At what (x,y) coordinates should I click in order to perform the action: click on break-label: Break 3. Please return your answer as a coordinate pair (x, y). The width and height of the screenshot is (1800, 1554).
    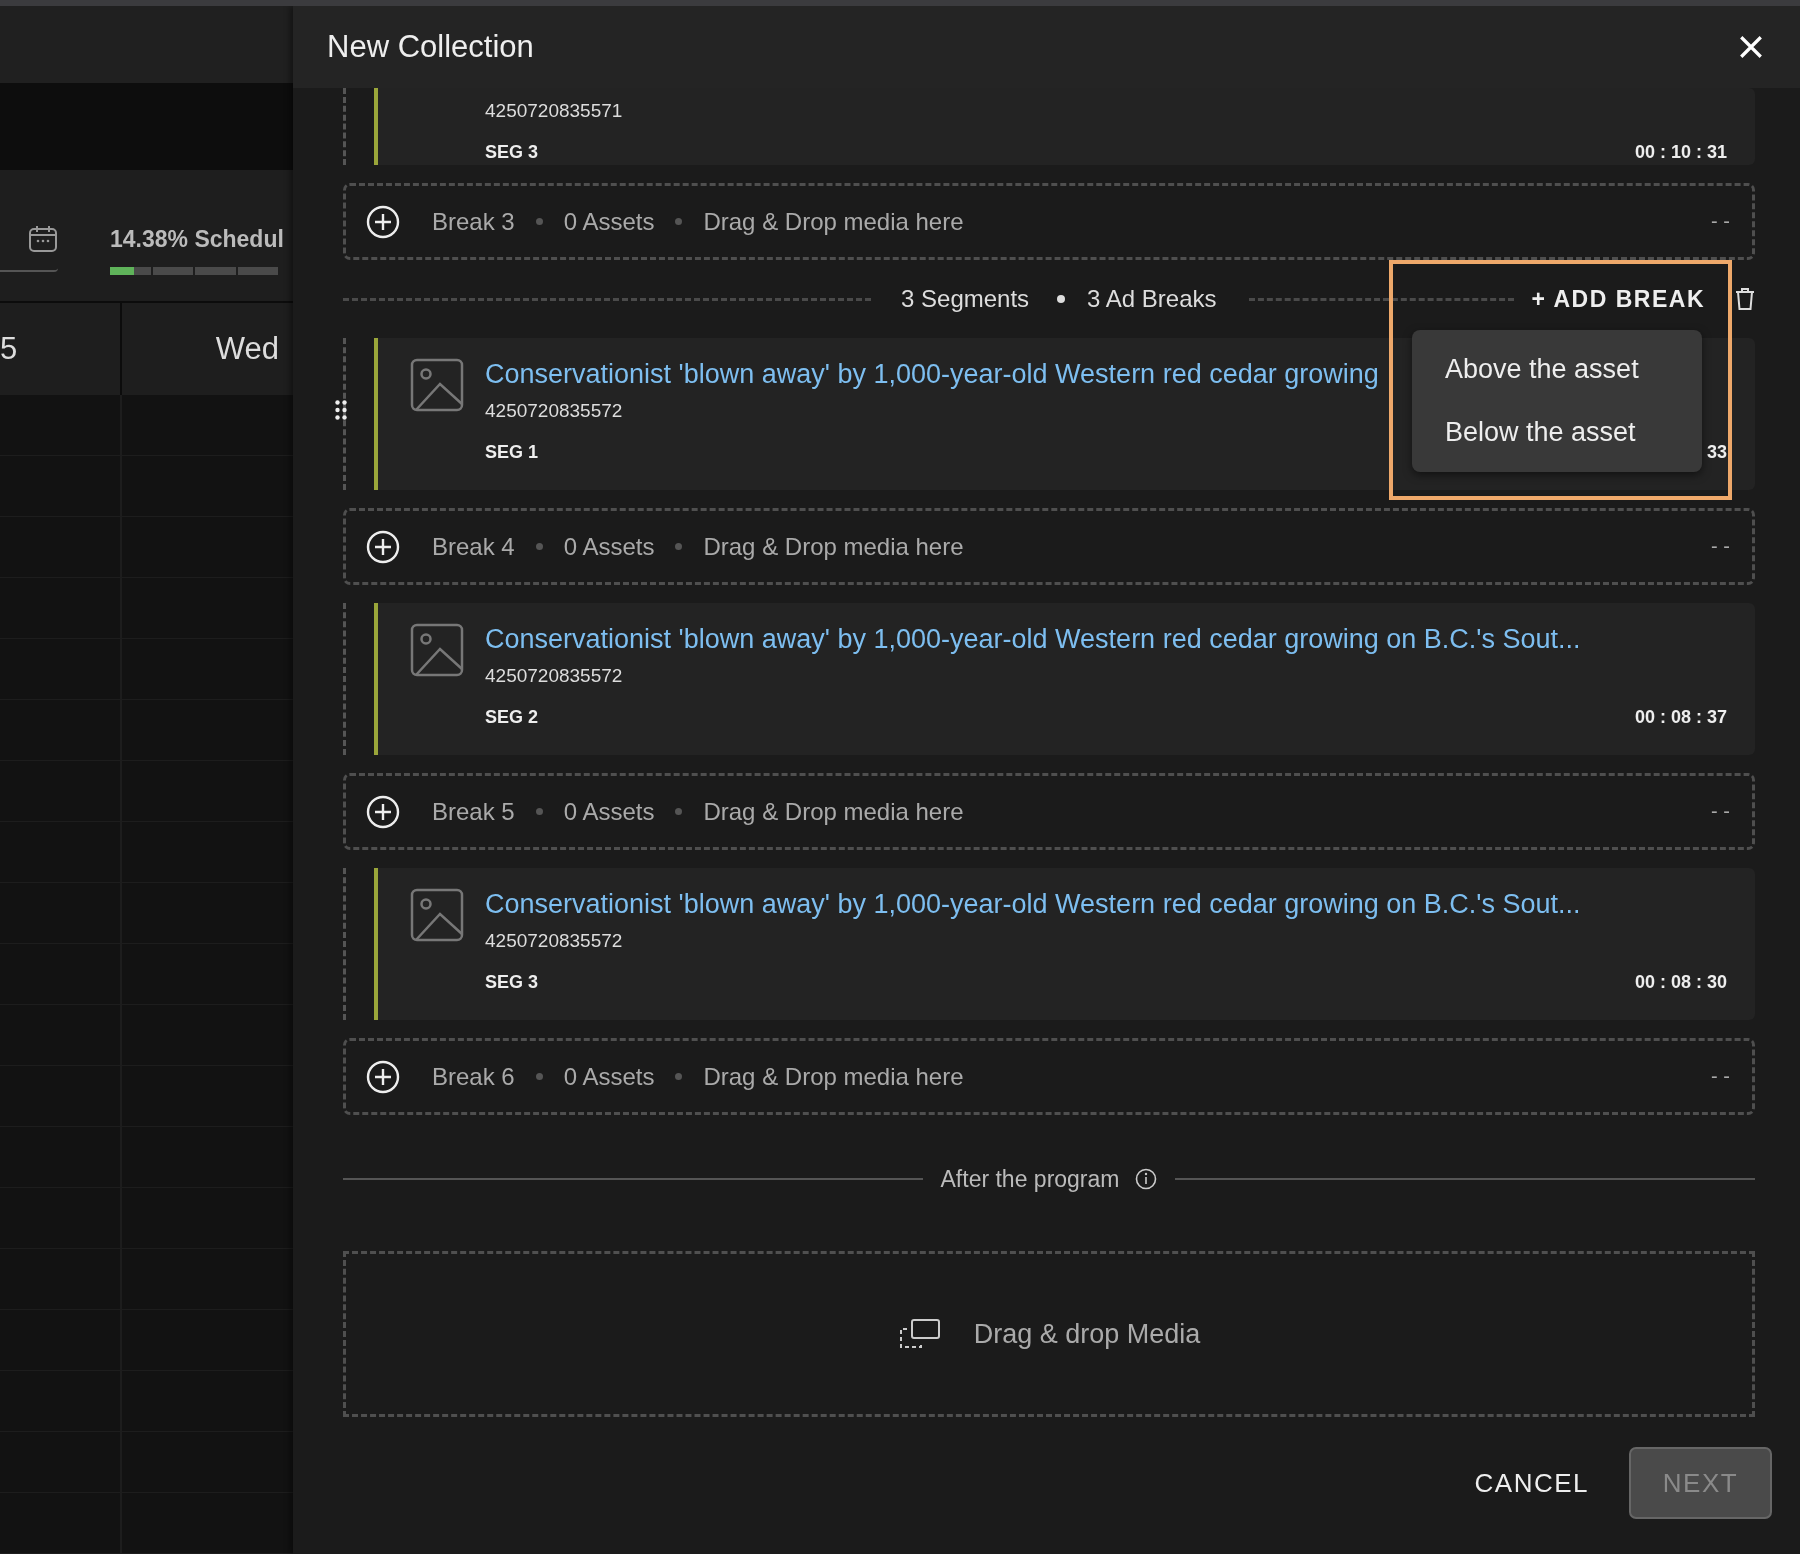
    Looking at the image, I should click on (473, 221).